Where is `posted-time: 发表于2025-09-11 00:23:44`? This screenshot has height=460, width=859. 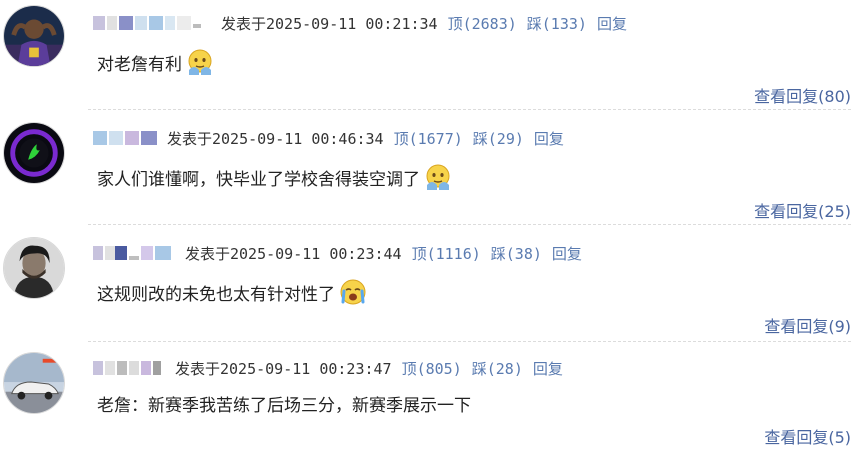
posted-time: 发表于2025-09-11 00:23:44 is located at coordinates (293, 253).